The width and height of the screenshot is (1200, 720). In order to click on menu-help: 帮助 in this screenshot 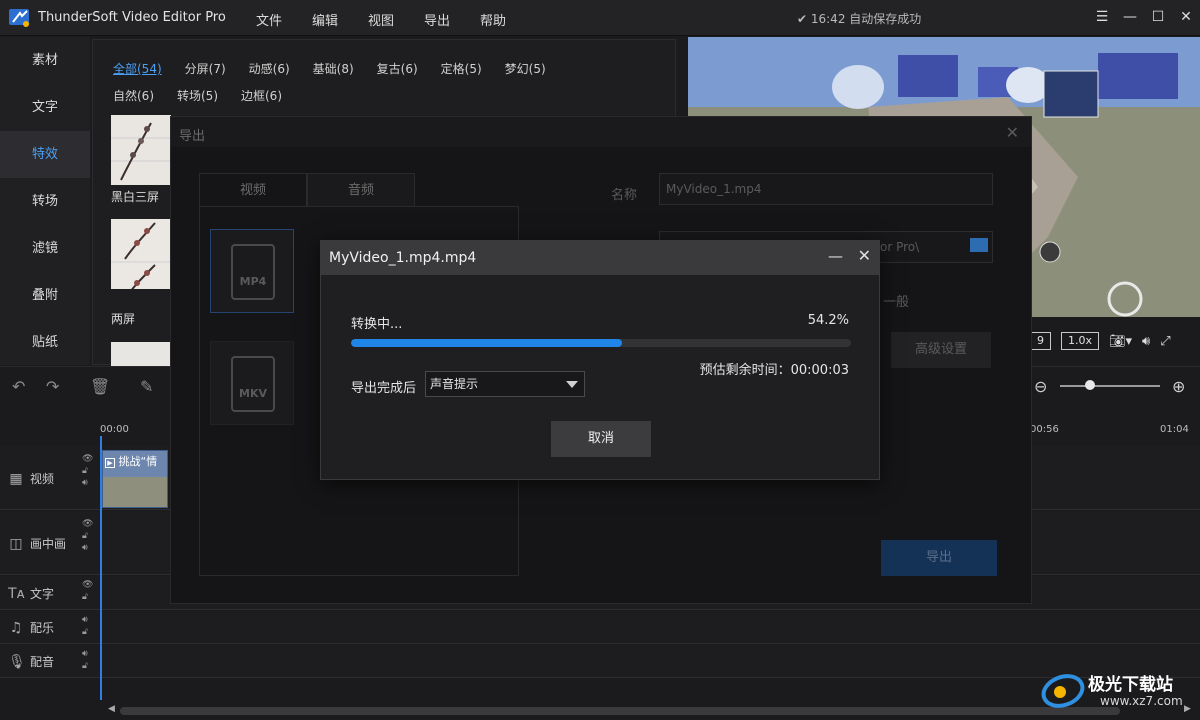, I will do `click(508, 19)`.